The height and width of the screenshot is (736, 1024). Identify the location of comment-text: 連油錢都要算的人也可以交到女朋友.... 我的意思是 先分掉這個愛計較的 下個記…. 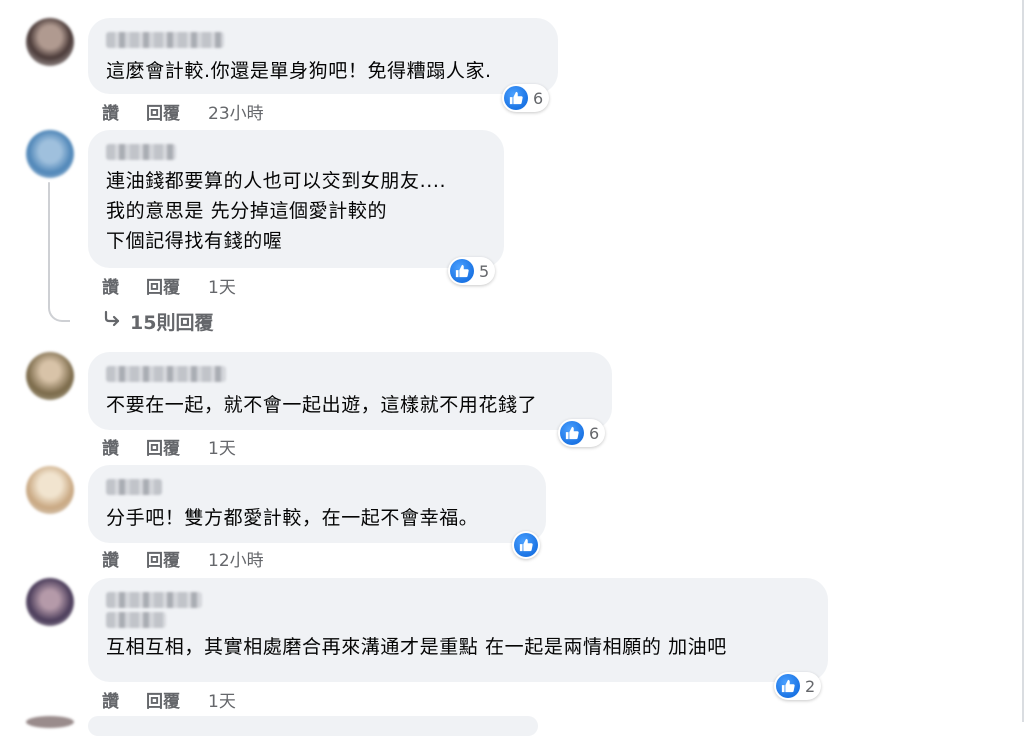
(276, 211).